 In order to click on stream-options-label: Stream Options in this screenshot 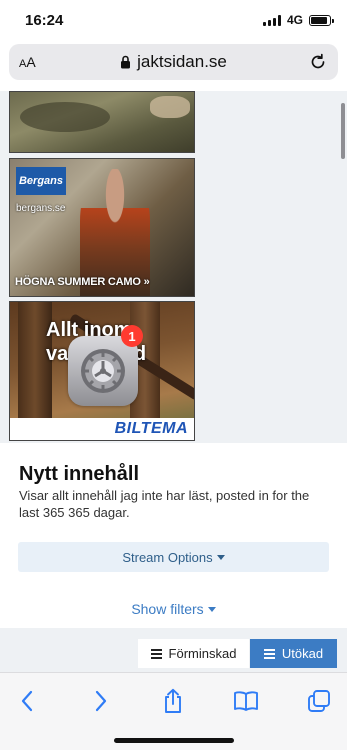, I will do `click(167, 557)`.